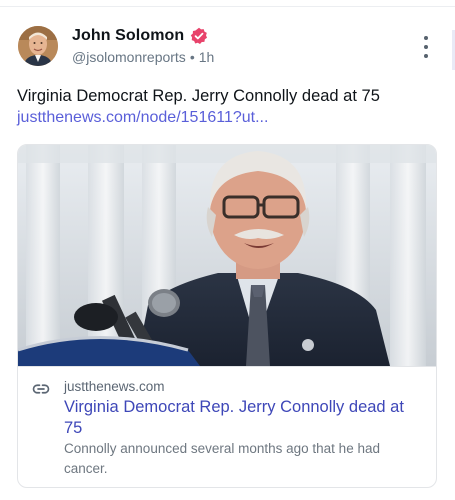 The height and width of the screenshot is (500, 455). I want to click on author-name-row: John Solomon, so click(140, 36).